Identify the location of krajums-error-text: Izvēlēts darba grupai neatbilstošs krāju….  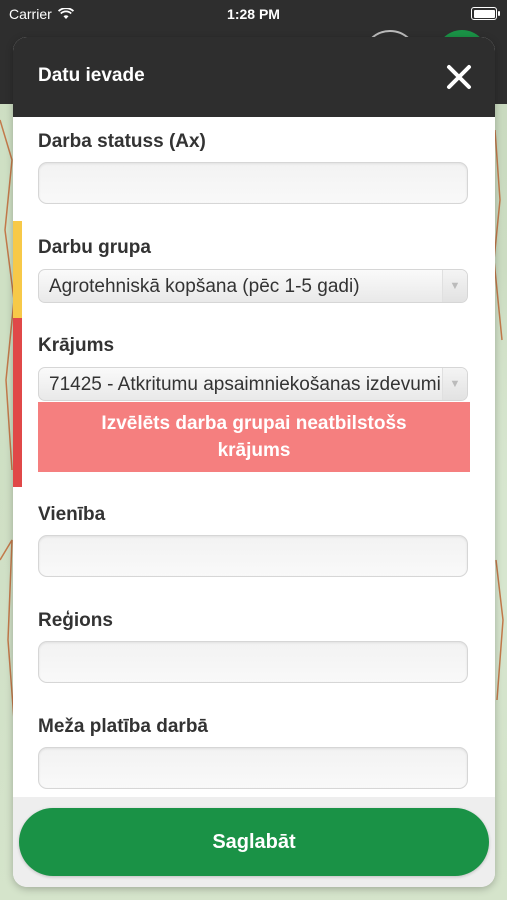
(254, 437).